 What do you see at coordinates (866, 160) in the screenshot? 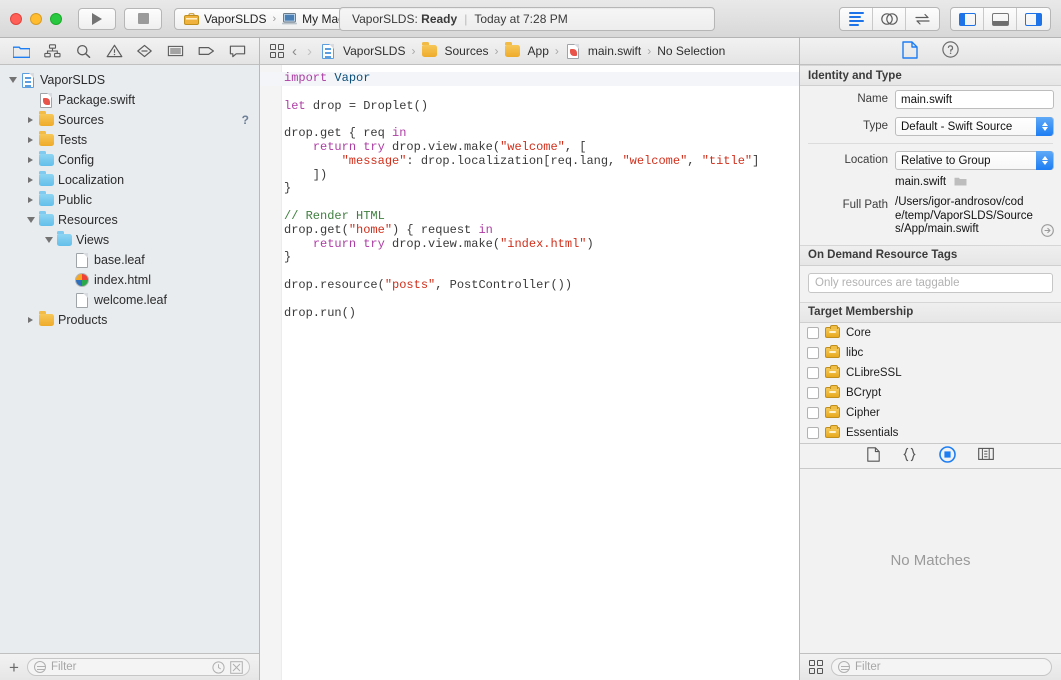
I see `location-label: Location` at bounding box center [866, 160].